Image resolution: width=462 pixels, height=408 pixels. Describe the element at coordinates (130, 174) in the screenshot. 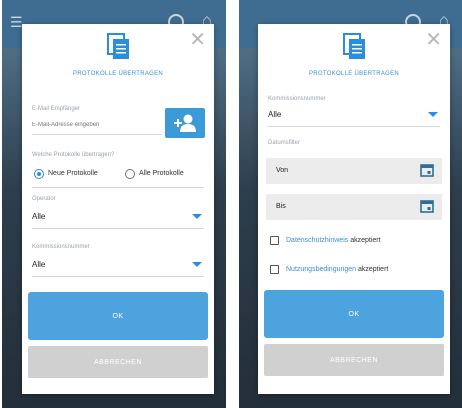

I see `radio-all-protocols` at that location.